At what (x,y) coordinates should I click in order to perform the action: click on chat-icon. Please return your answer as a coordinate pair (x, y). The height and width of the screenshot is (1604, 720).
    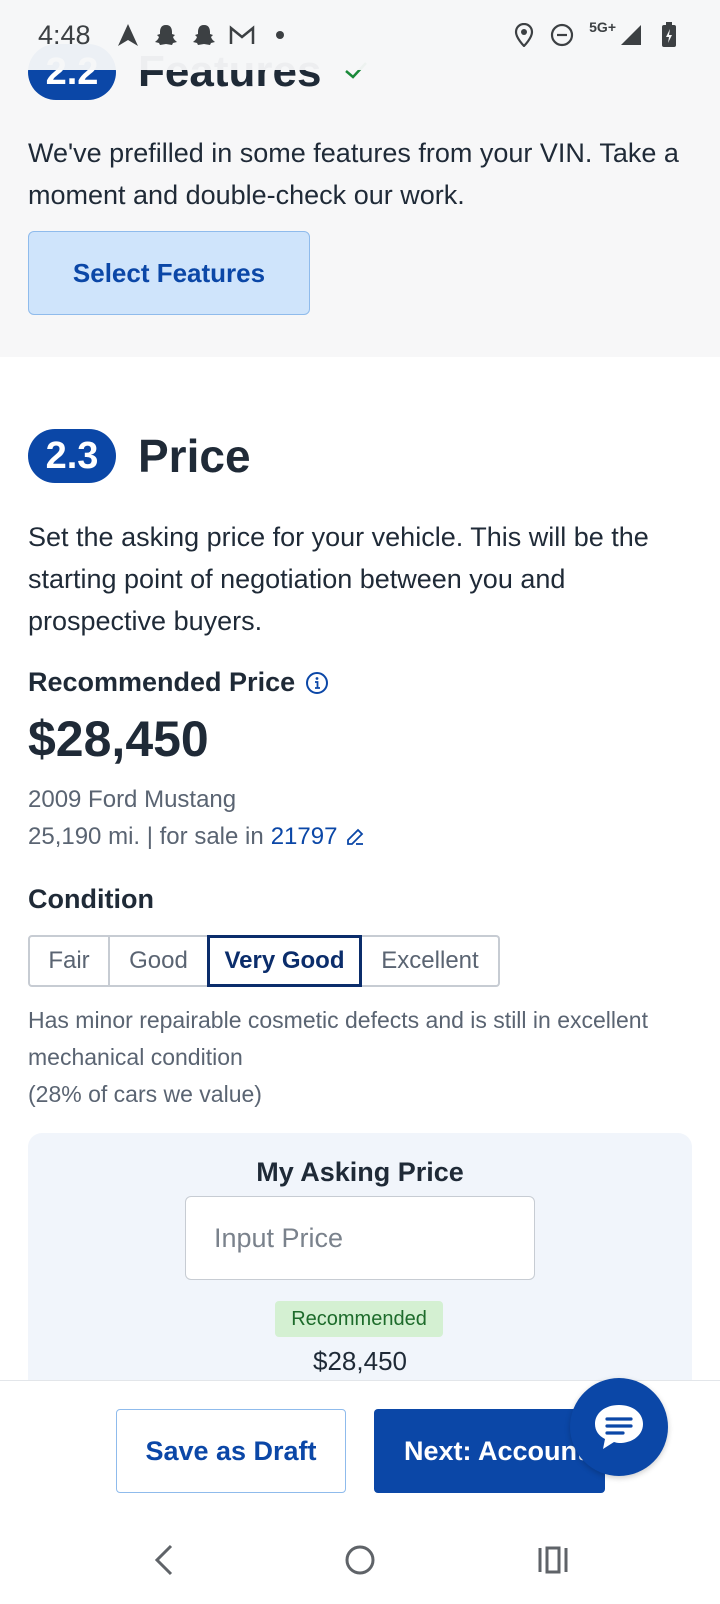
    Looking at the image, I should click on (619, 1427).